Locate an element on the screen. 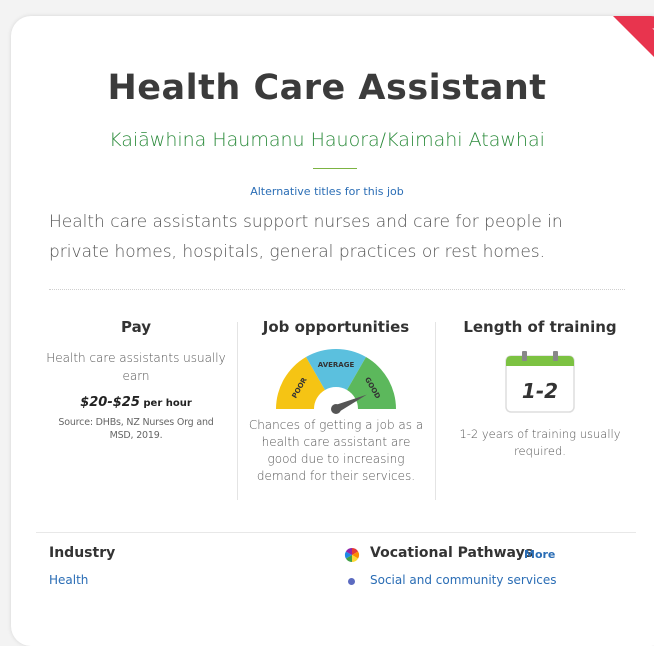  industry-link-health: Health is located at coordinates (68, 580).